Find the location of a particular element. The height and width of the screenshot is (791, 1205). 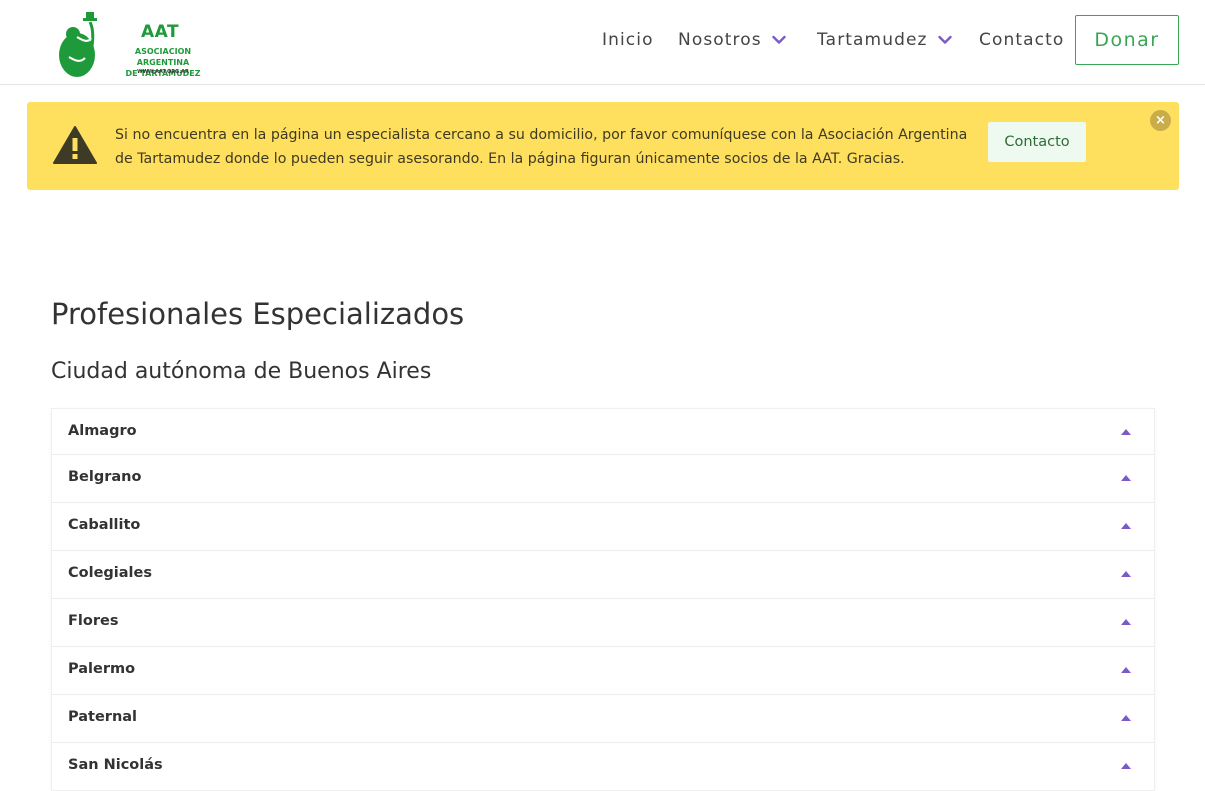

nav-inicio-label: Inicio is located at coordinates (628, 40).